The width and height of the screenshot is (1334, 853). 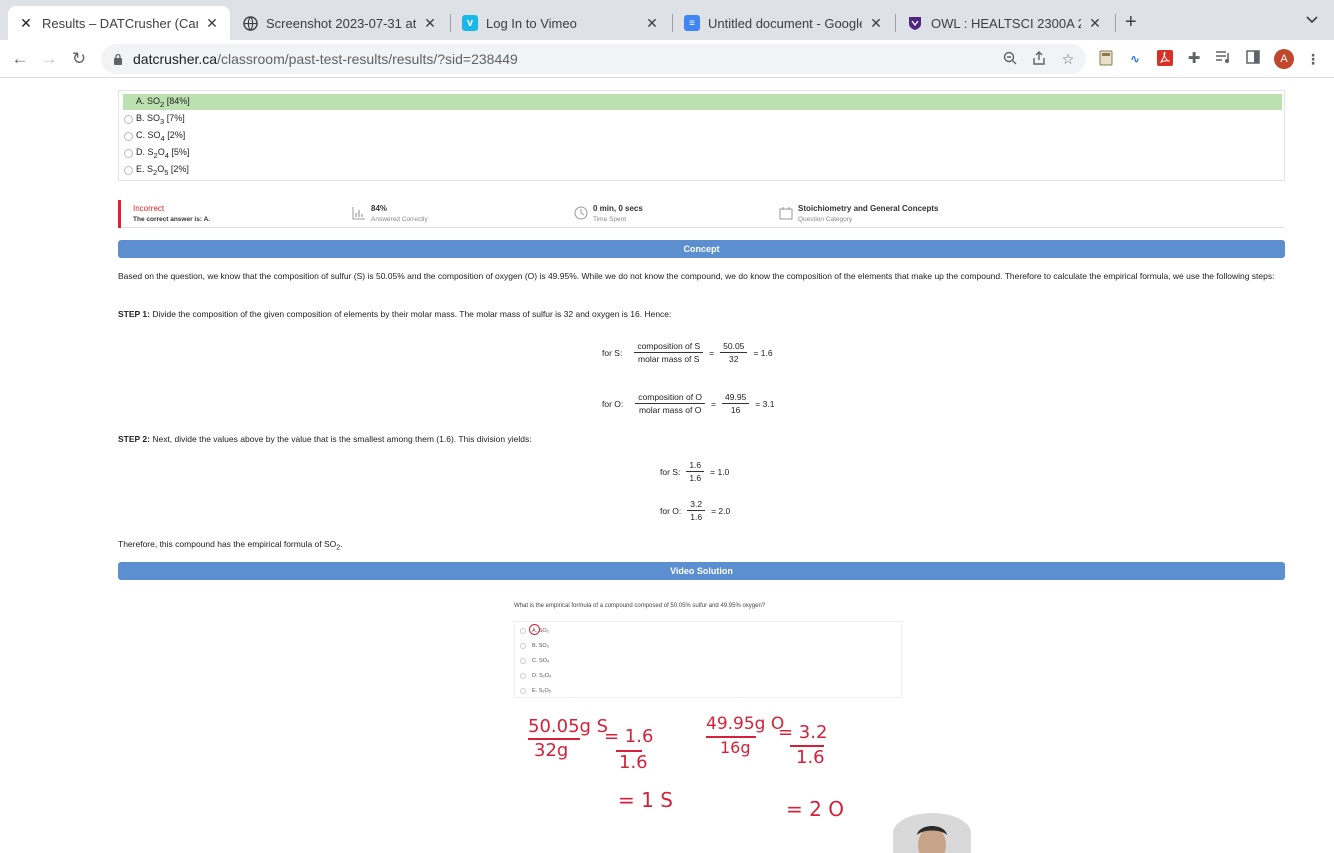 I want to click on video-option-d: D. S₂O₄, so click(x=535, y=676).